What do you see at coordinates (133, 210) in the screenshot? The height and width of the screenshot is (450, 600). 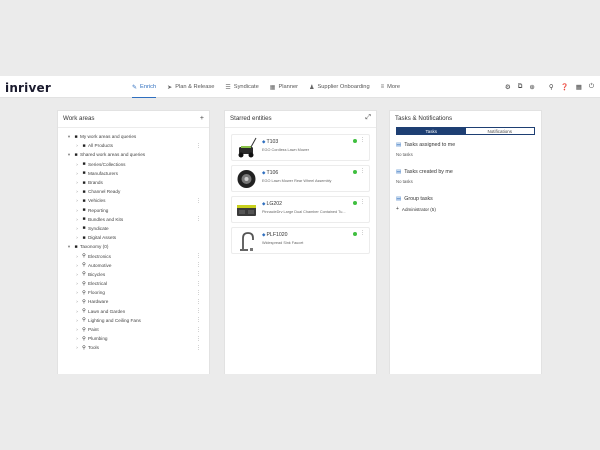 I see `tree-item: › ■ Reporting` at bounding box center [133, 210].